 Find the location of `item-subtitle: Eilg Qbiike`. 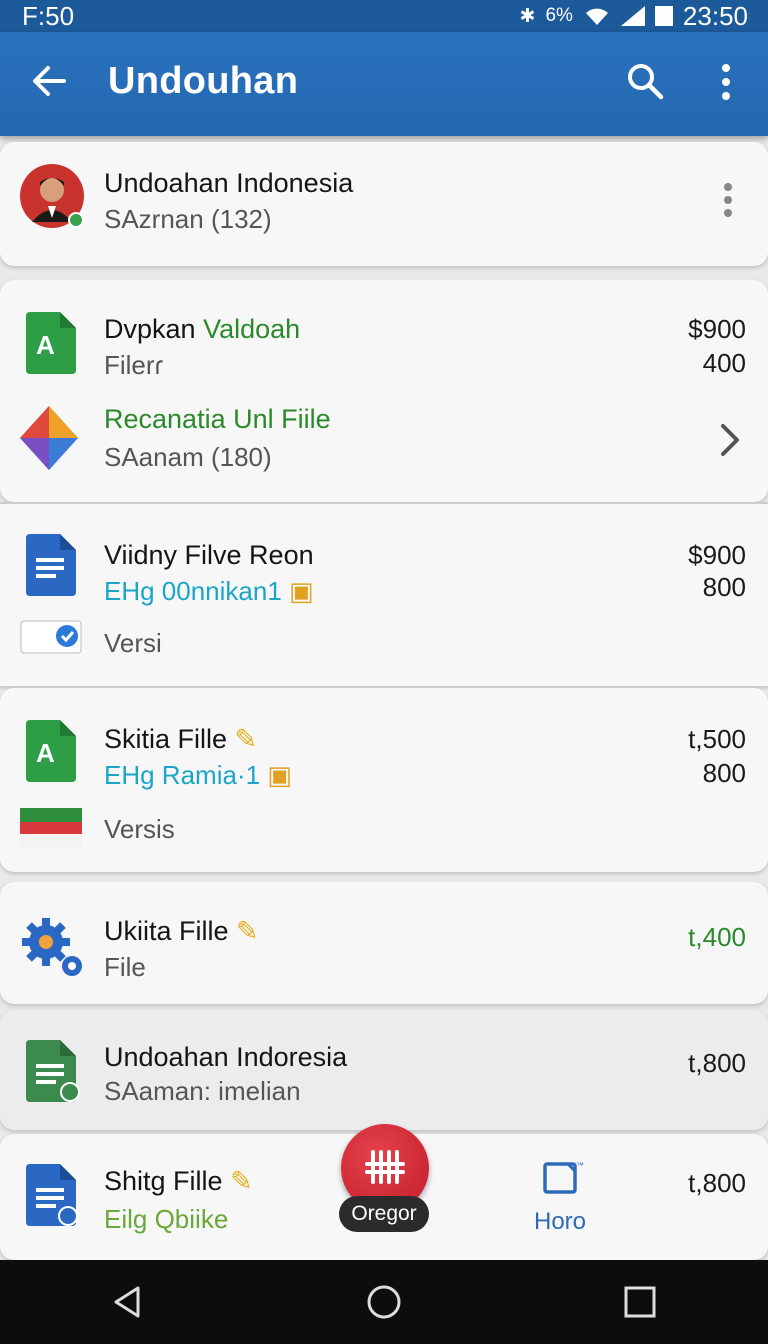

item-subtitle: Eilg Qbiike is located at coordinates (166, 1219).